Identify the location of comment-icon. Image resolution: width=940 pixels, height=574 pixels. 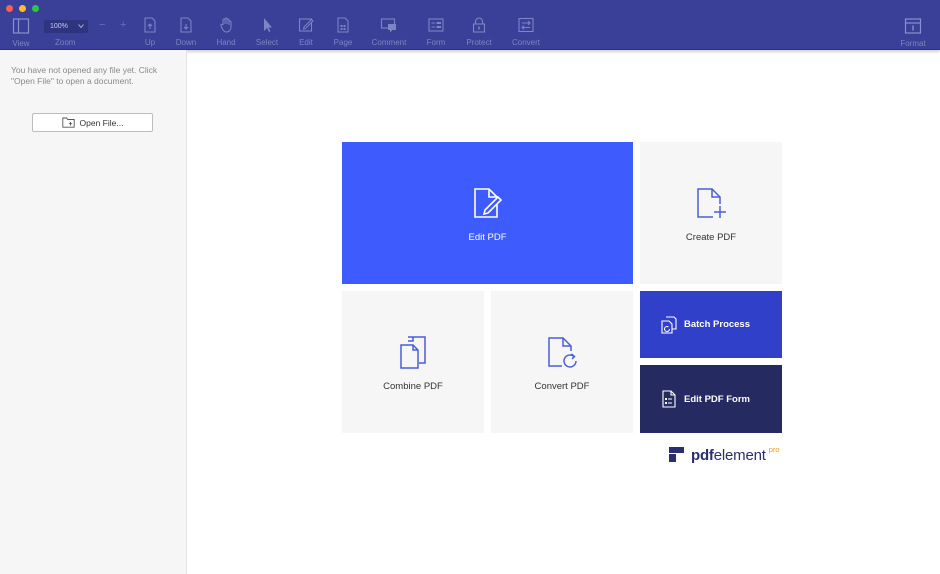
(388, 25).